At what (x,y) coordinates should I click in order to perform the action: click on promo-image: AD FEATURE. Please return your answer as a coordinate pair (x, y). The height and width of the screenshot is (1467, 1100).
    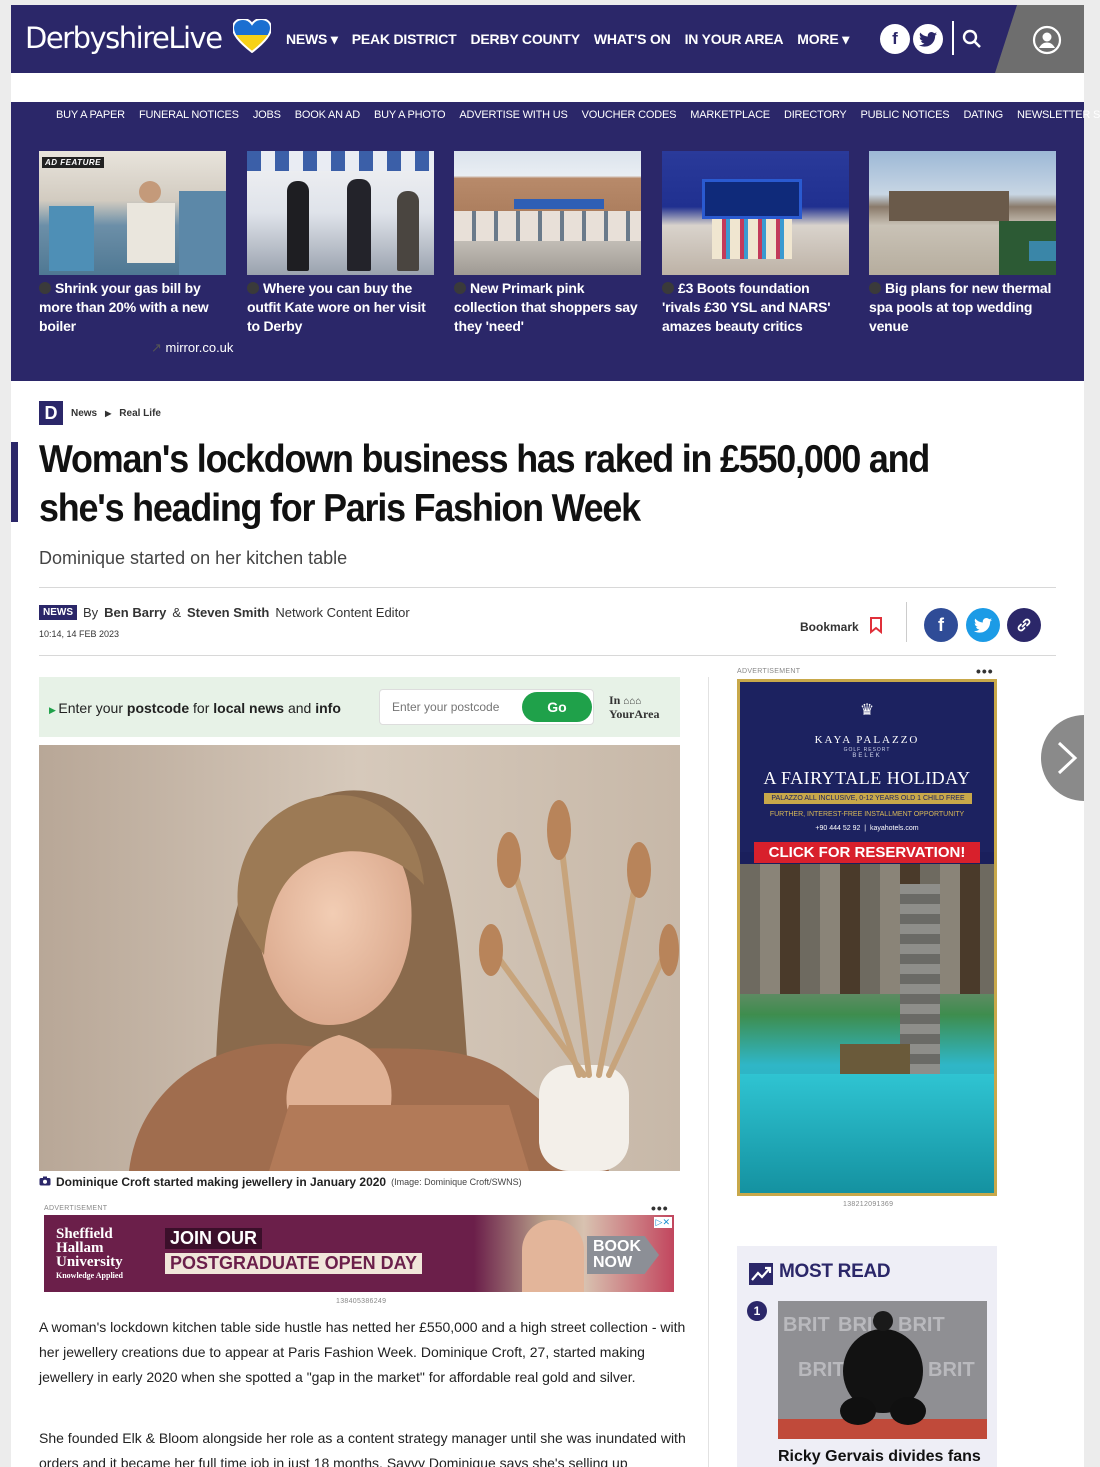
    Looking at the image, I should click on (132, 213).